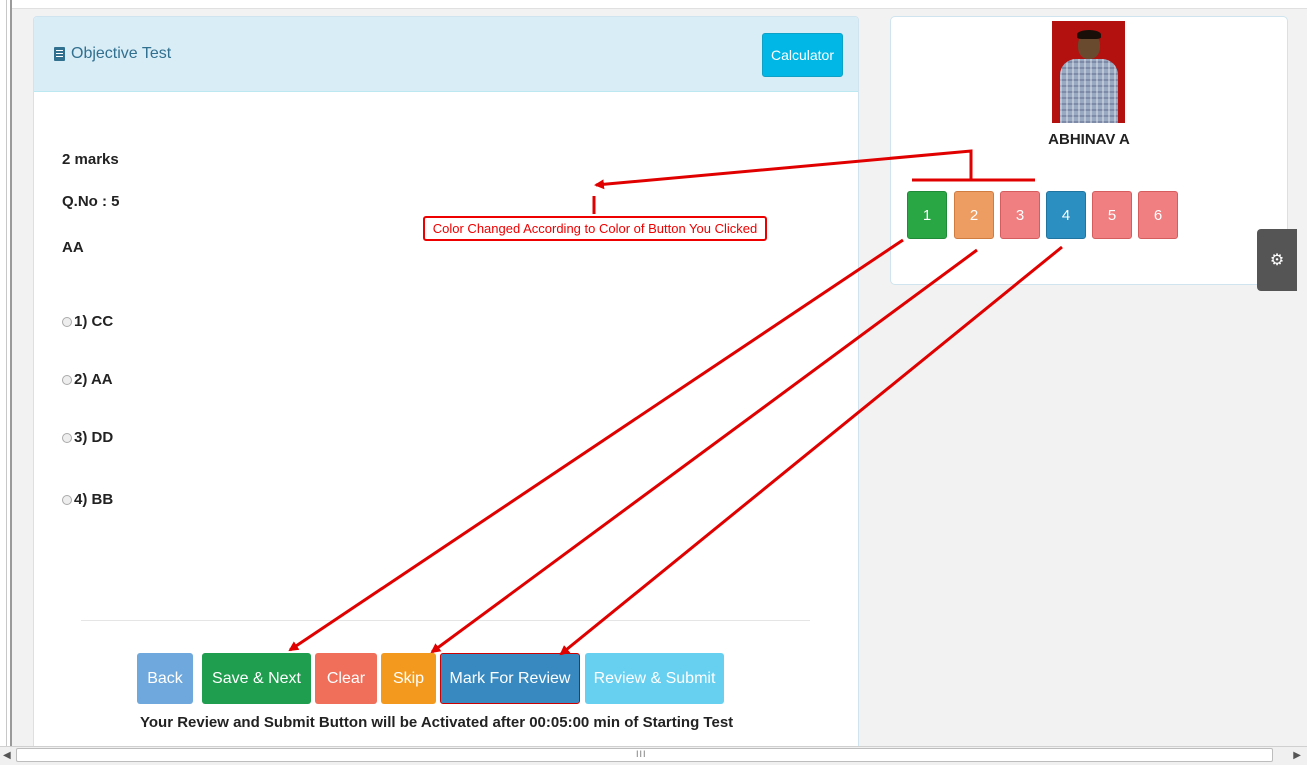 This screenshot has width=1307, height=765. What do you see at coordinates (90, 159) in the screenshot?
I see `question-marks: 2 marks` at bounding box center [90, 159].